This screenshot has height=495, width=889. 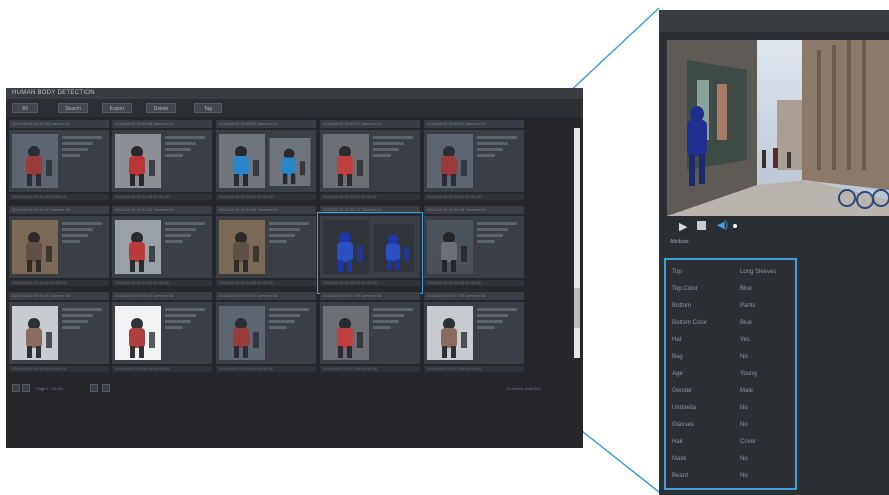 I want to click on attribute-key: Gender, so click(x=682, y=391).